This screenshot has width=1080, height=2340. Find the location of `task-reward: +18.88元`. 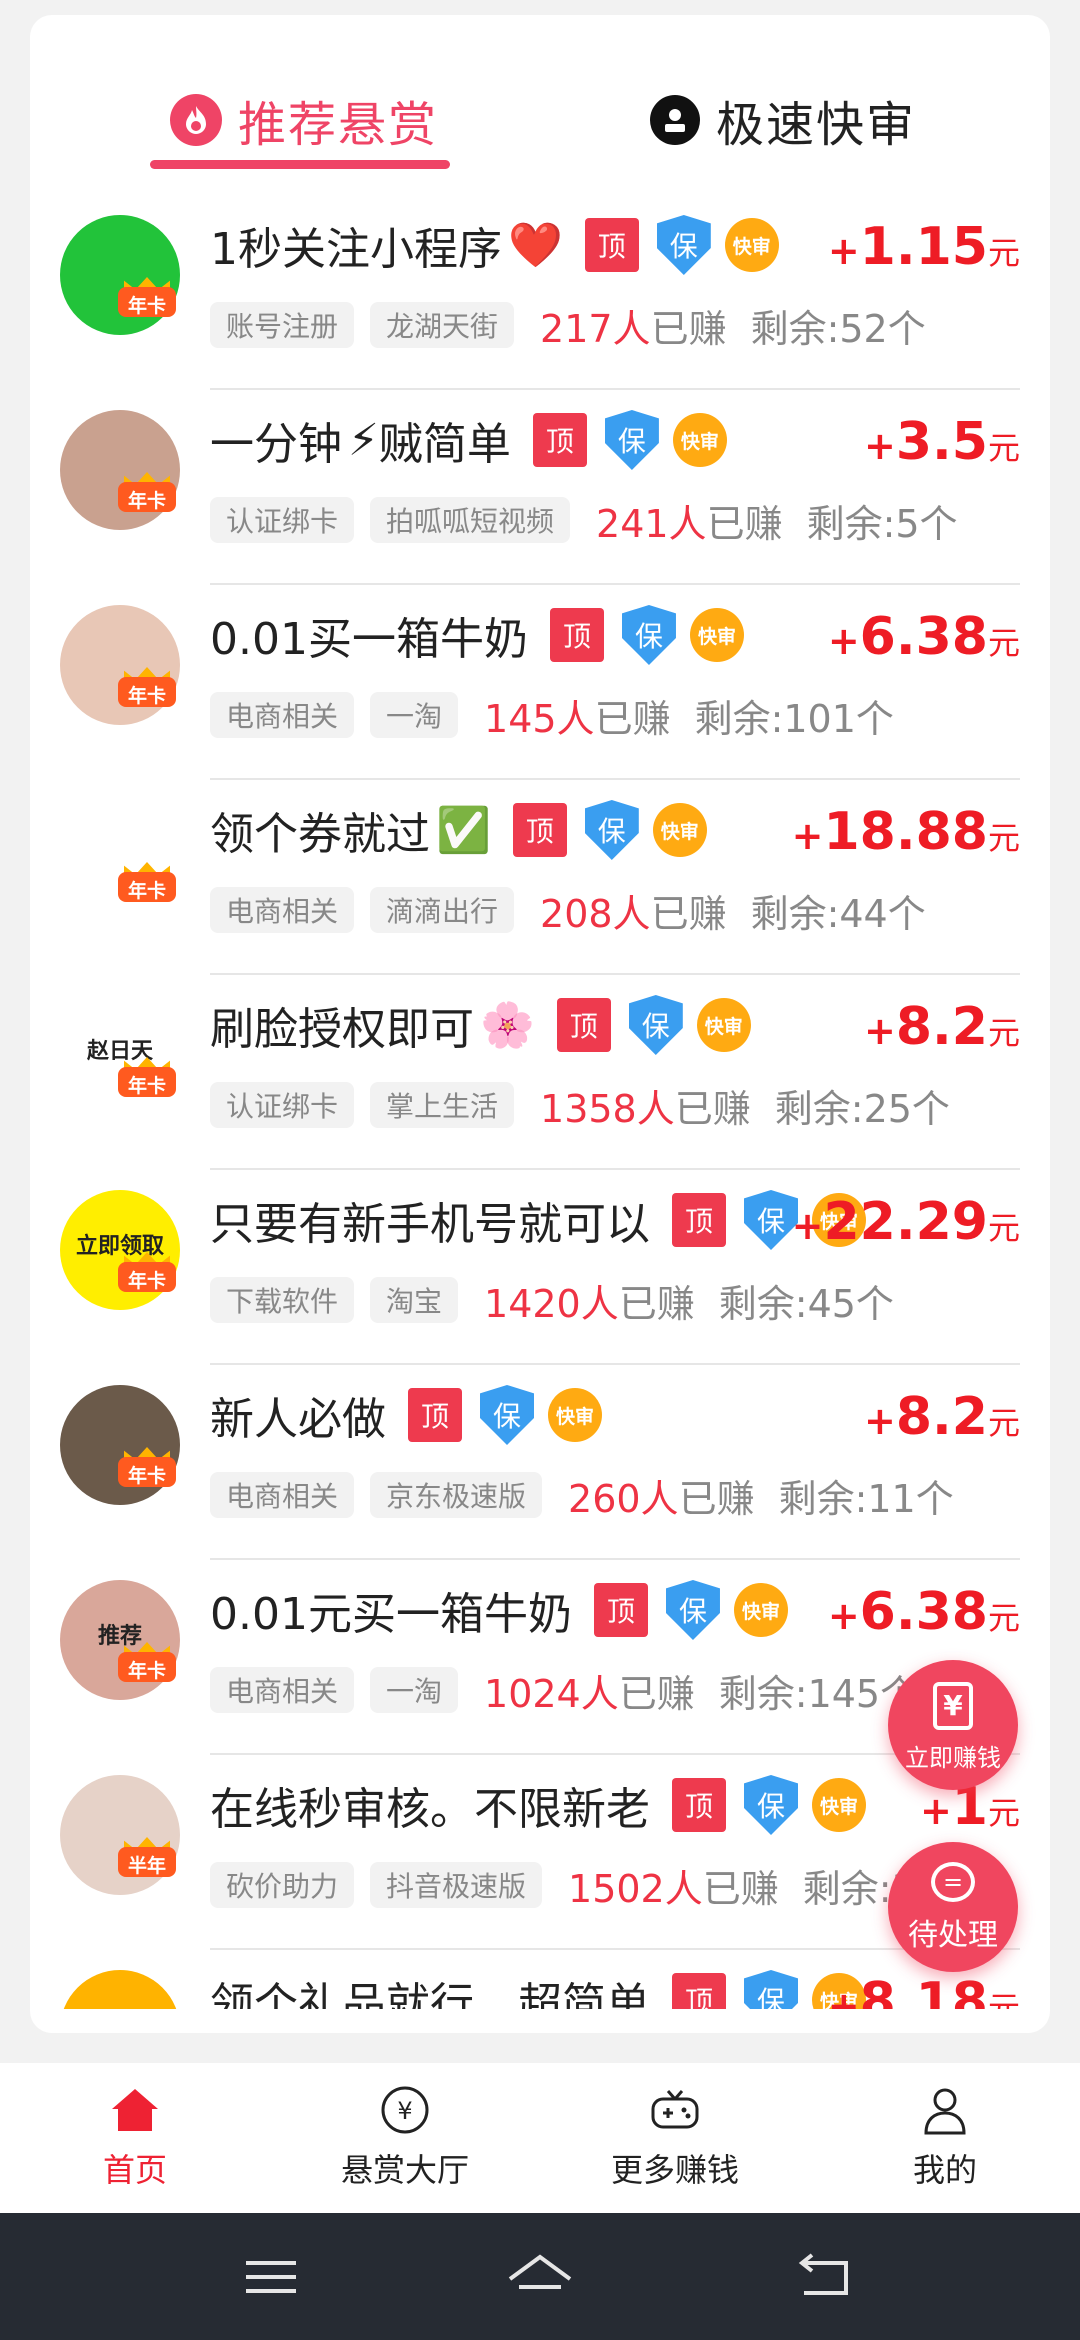

task-reward: +18.88元 is located at coordinates (906, 832).